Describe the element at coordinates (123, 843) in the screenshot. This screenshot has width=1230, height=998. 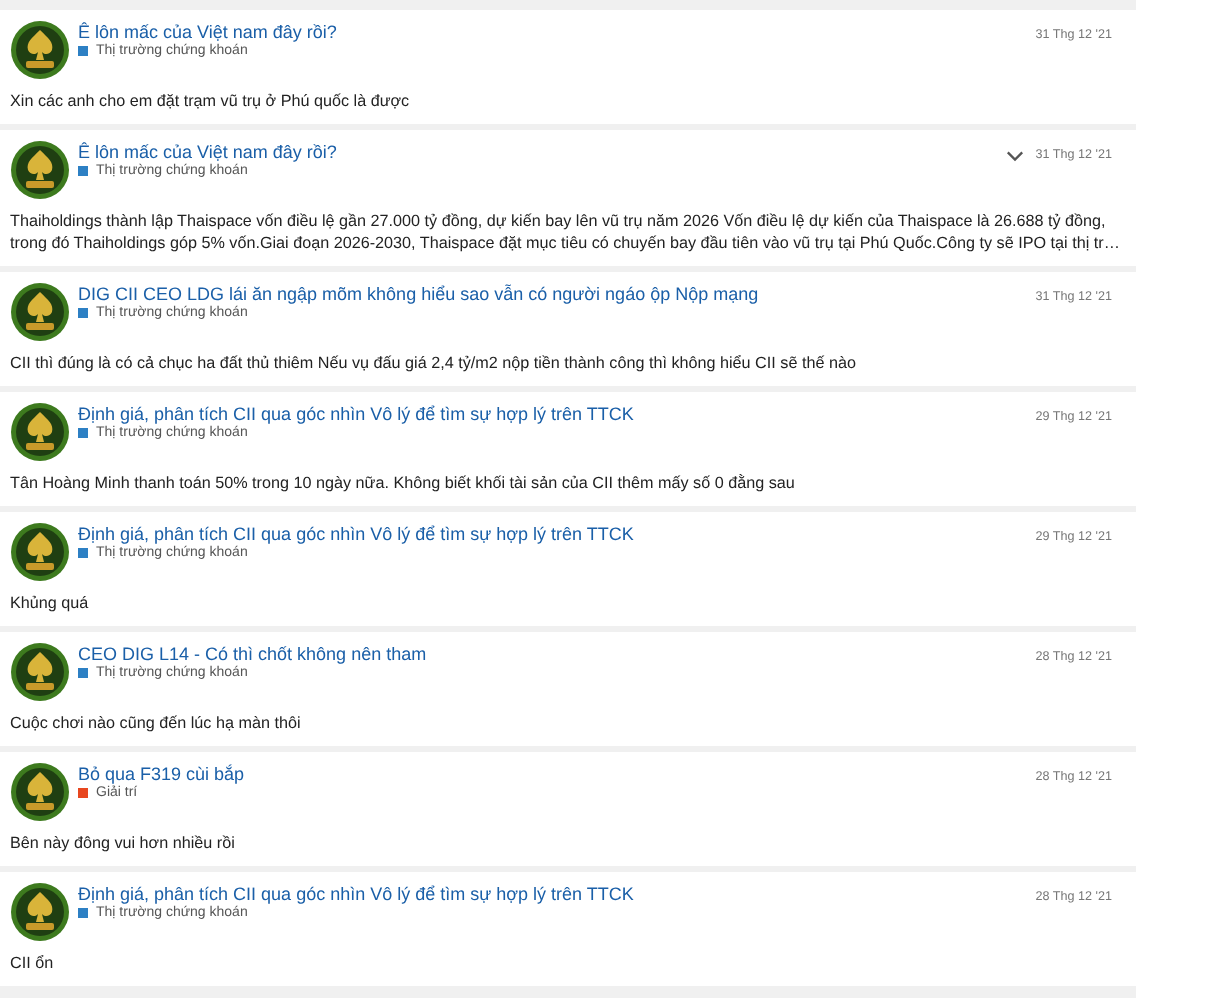
I see `post-excerpt: Bên này đông vui hơn nhiều rồi` at that location.